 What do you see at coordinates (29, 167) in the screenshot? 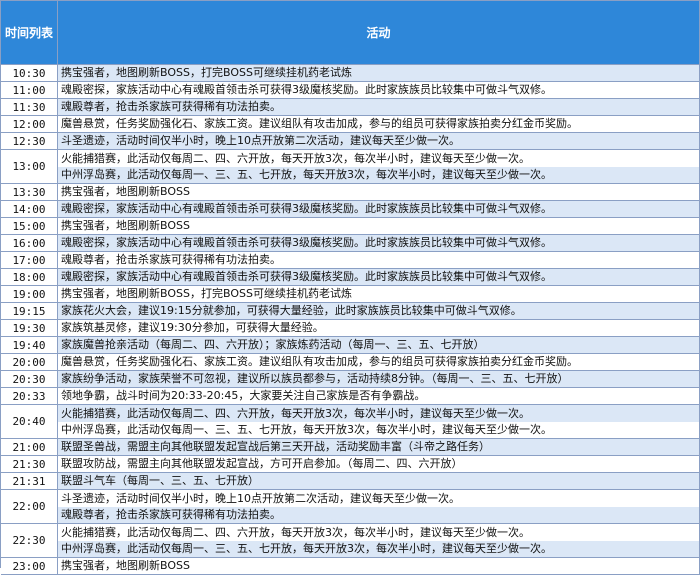
I see `time-cell: 13:00` at bounding box center [29, 167].